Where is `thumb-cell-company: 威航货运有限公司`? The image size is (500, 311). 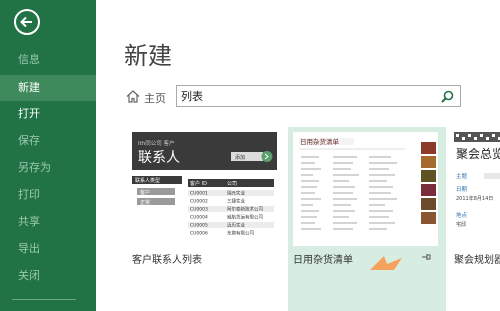
thumb-cell-company: 威航货运有限公司 is located at coordinates (245, 217).